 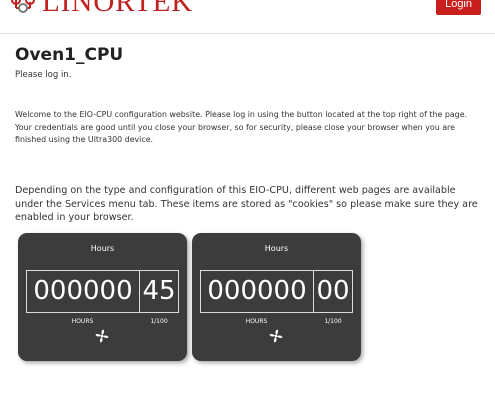 I want to click on hours-counter-1: Hours 000000 45 HOURS 1/100, so click(x=102, y=297).